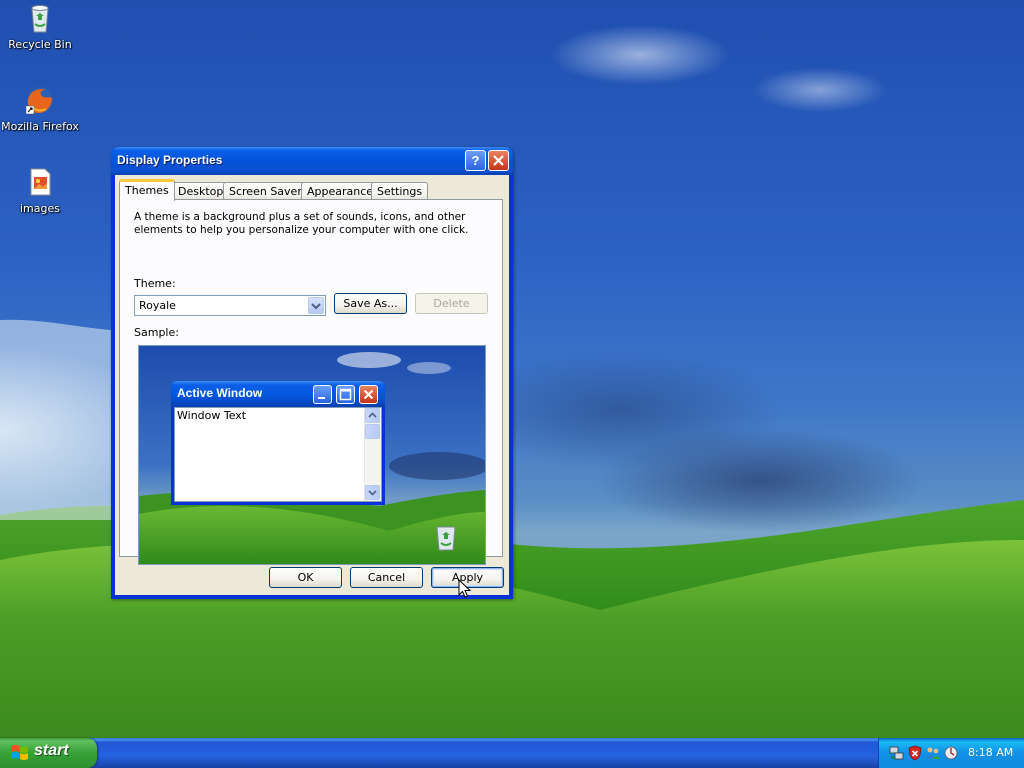  What do you see at coordinates (278, 394) in the screenshot?
I see `sample-window-titlebar: Active Window` at bounding box center [278, 394].